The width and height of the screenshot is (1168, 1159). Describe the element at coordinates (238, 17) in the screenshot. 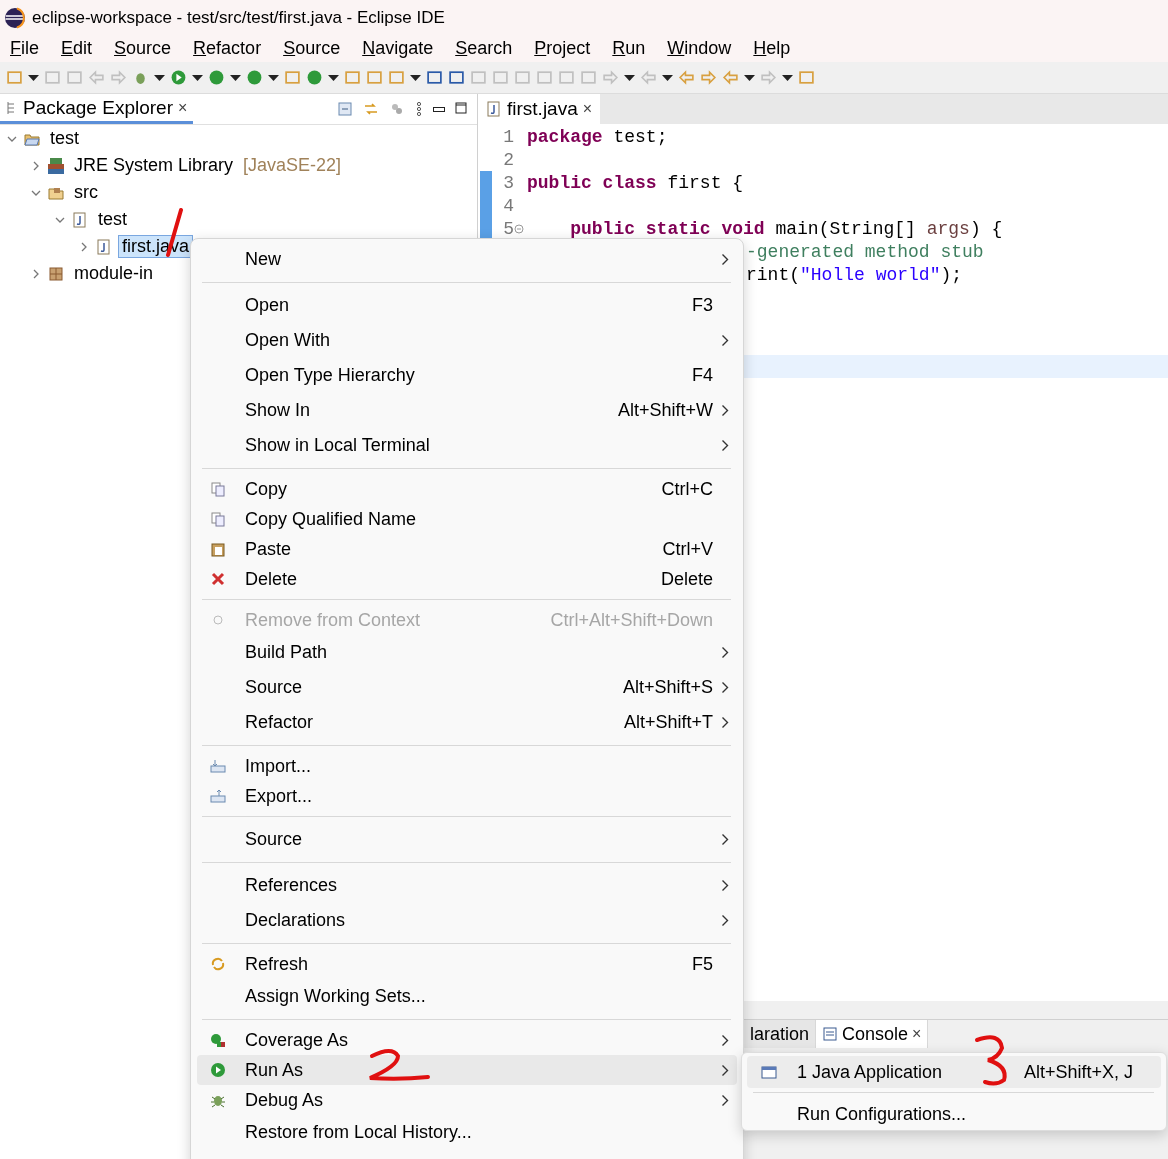

I see `window-title: eclipse-workspace - test/src/test/first.java - Eclipse IDE` at that location.